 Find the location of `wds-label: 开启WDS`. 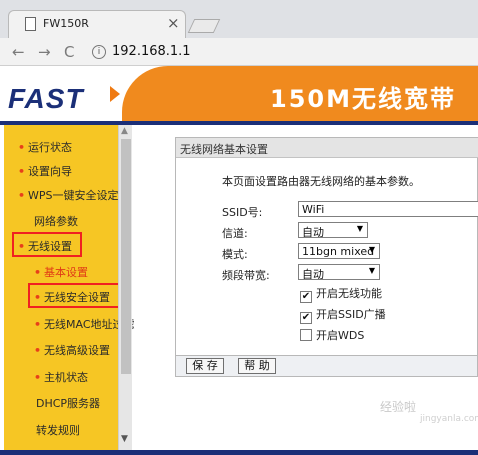

wds-label: 开启WDS is located at coordinates (340, 335).